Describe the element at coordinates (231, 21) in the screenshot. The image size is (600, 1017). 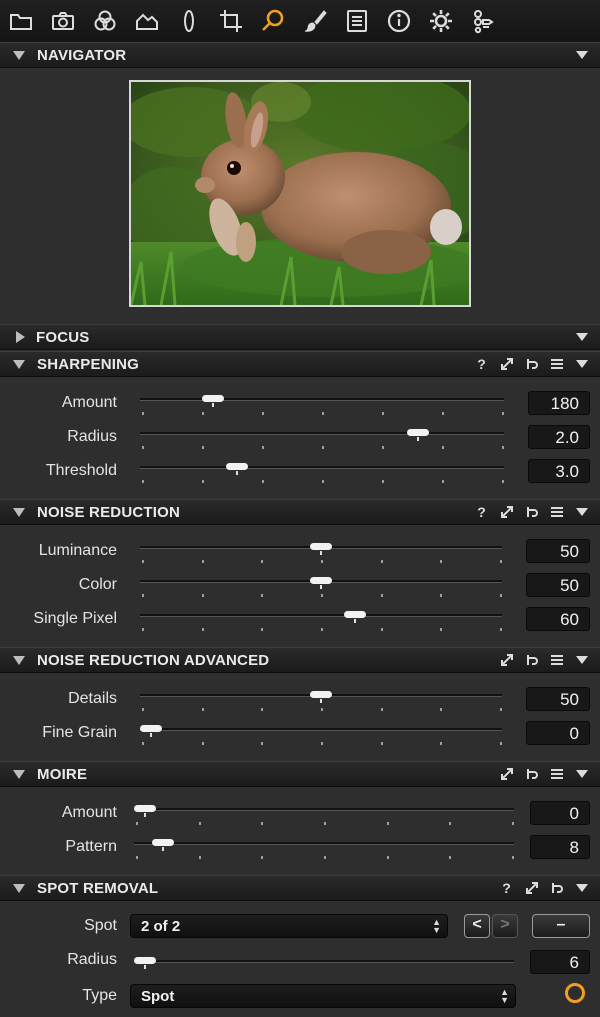
I see `crop-icon` at that location.